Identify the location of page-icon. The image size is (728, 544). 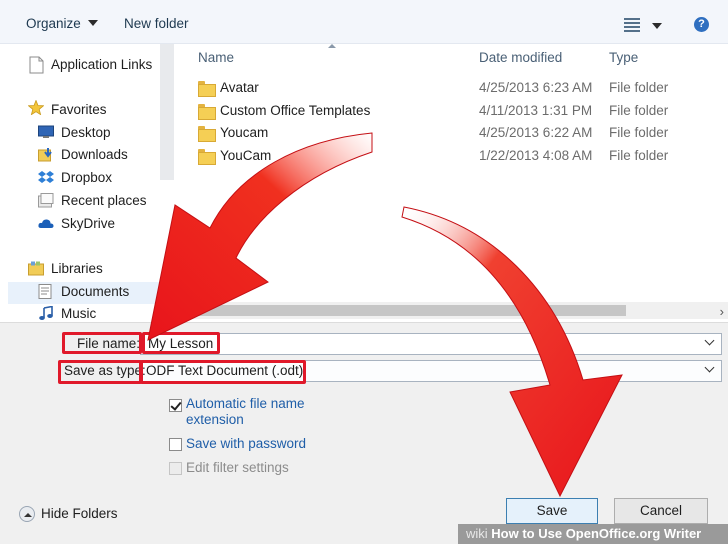
(36, 65).